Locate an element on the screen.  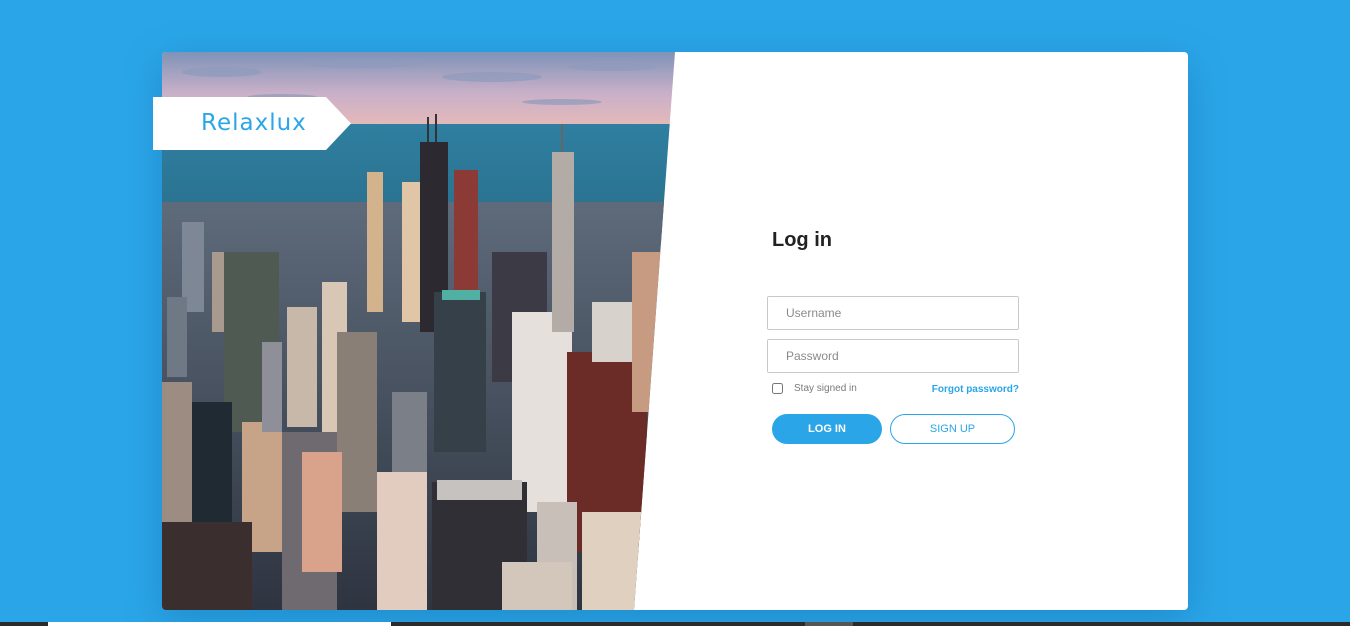
login-title: Log in is located at coordinates (802, 240).